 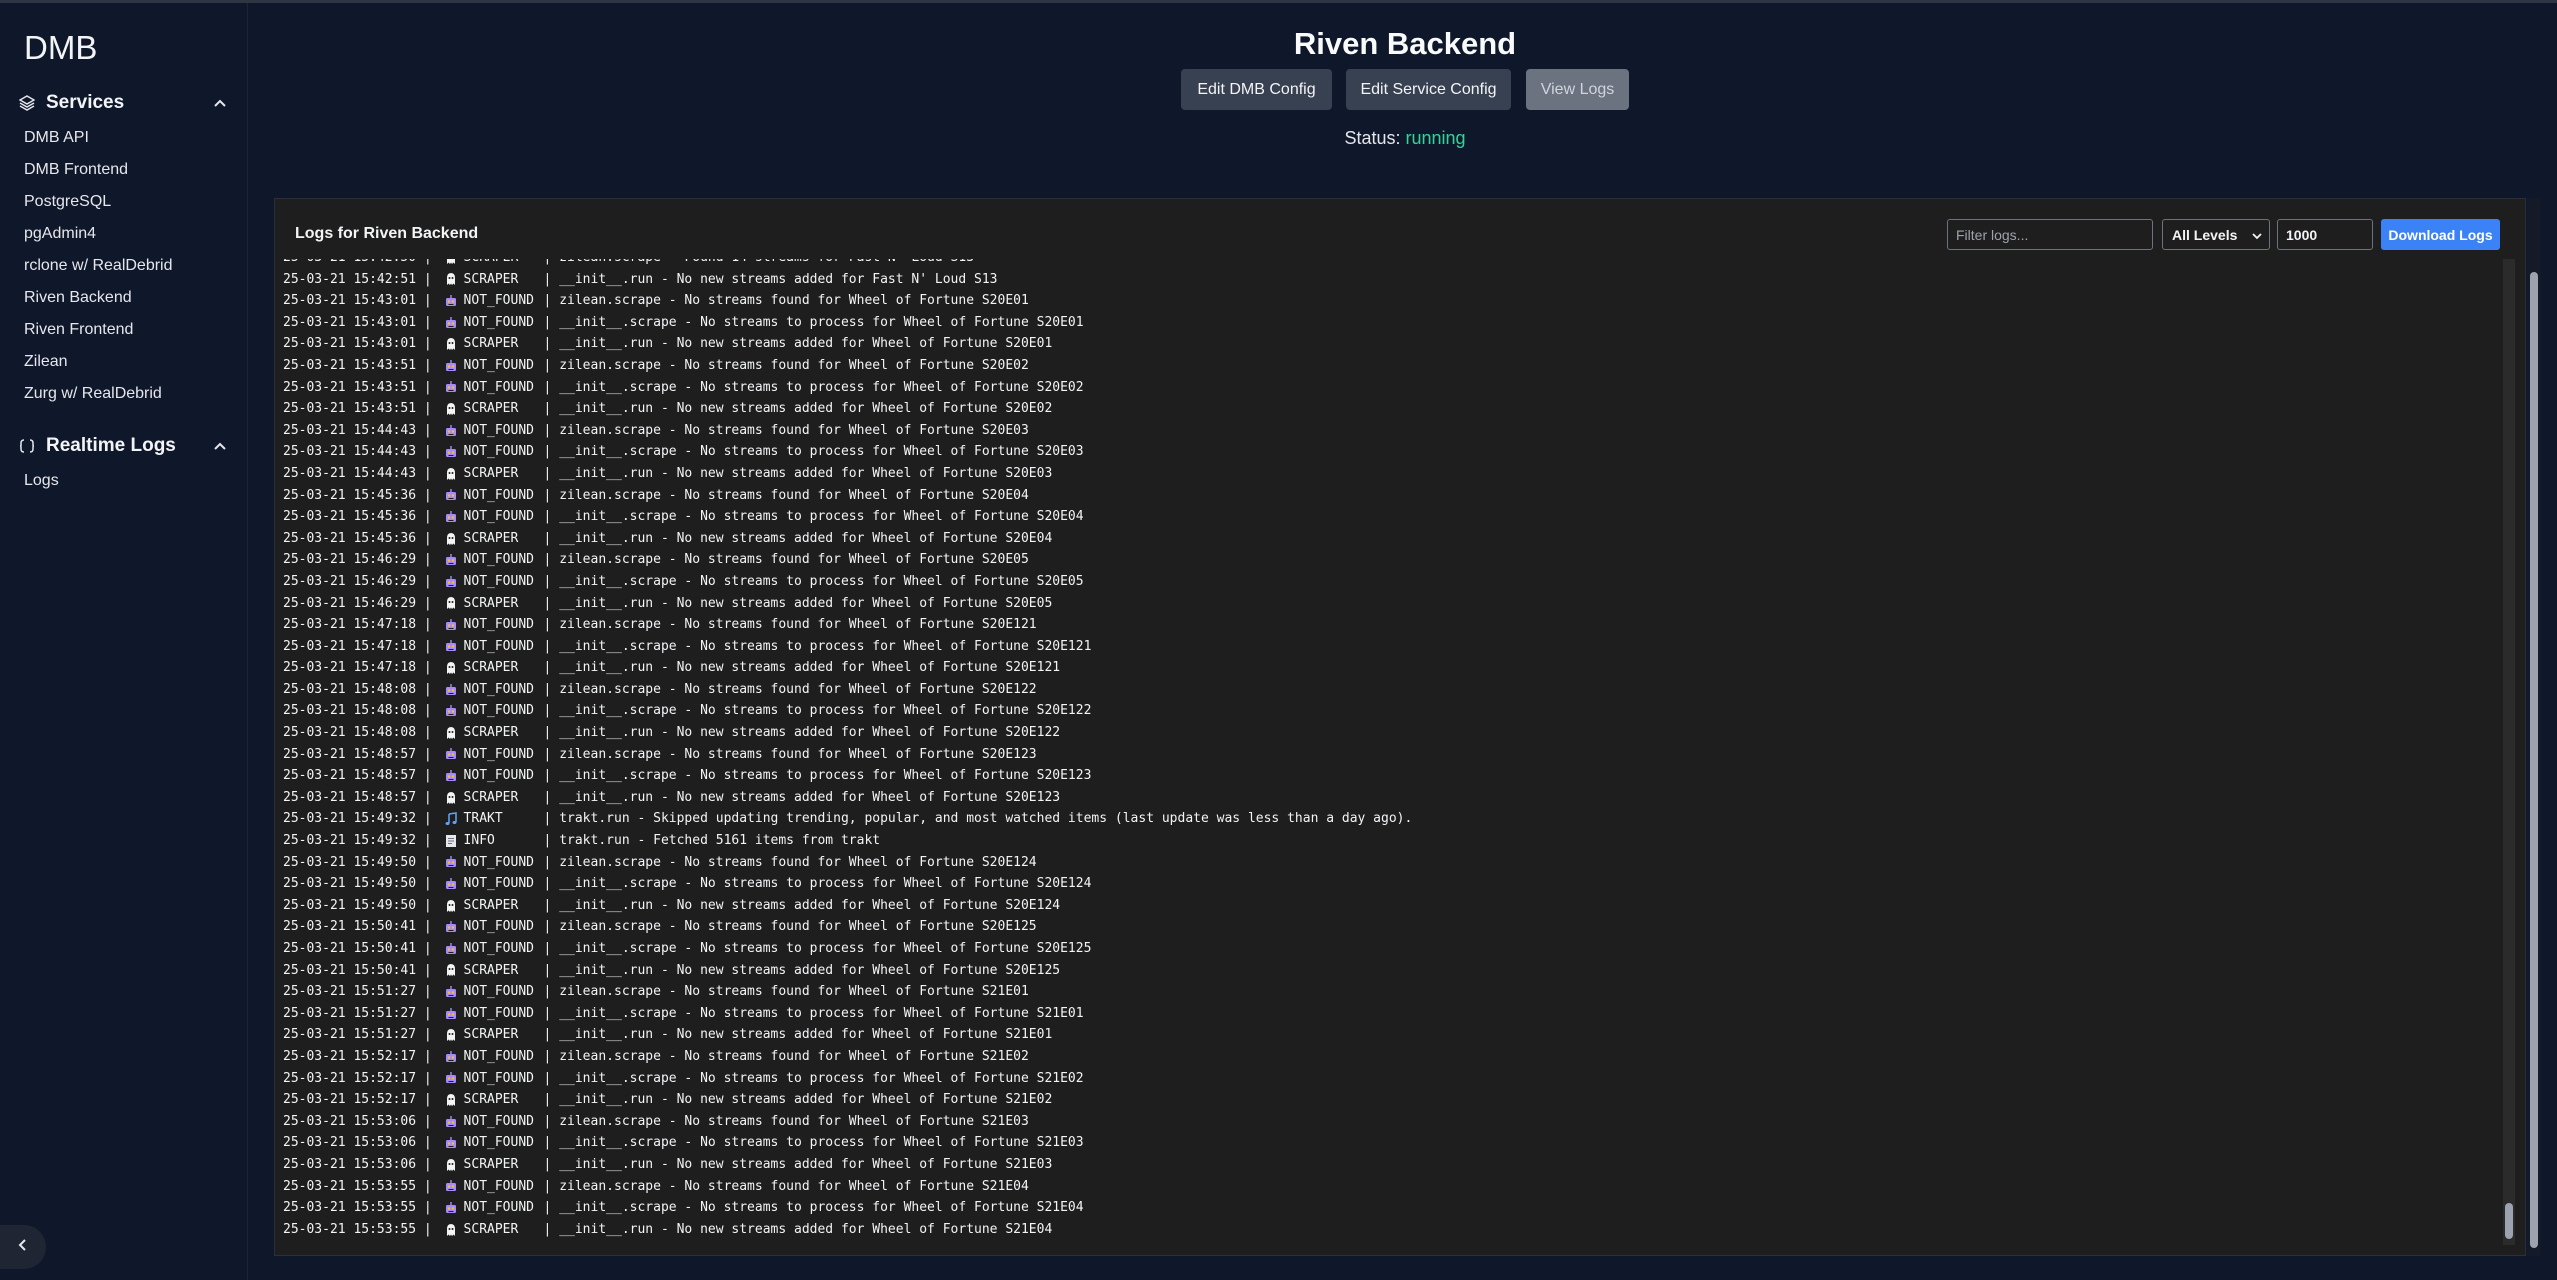 I want to click on log-level: INFO, so click(x=479, y=841).